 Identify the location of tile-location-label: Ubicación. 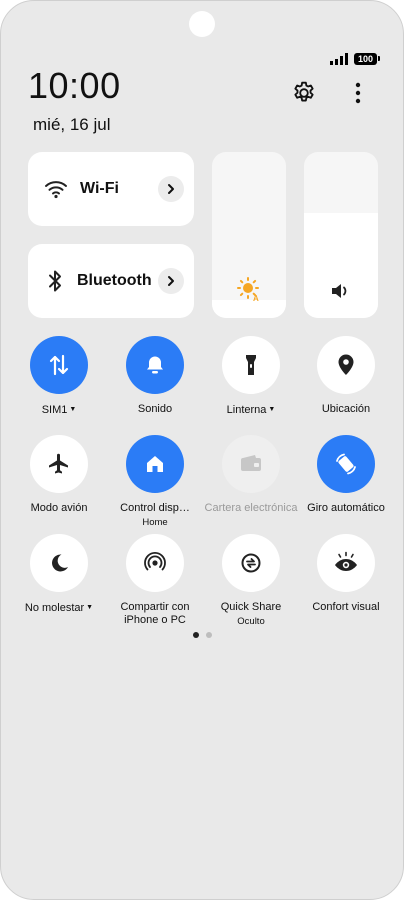
(346, 409).